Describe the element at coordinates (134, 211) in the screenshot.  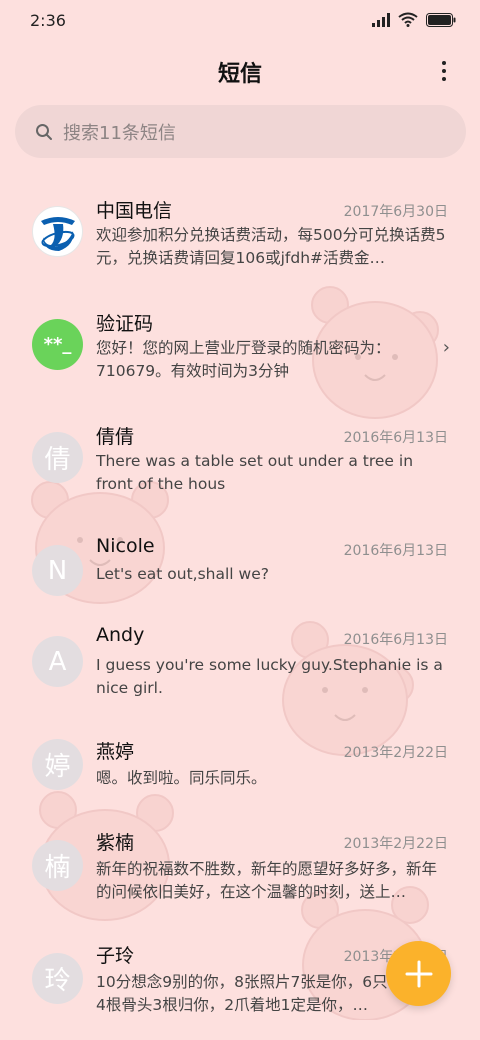
I see `contact-name: 中国电信` at that location.